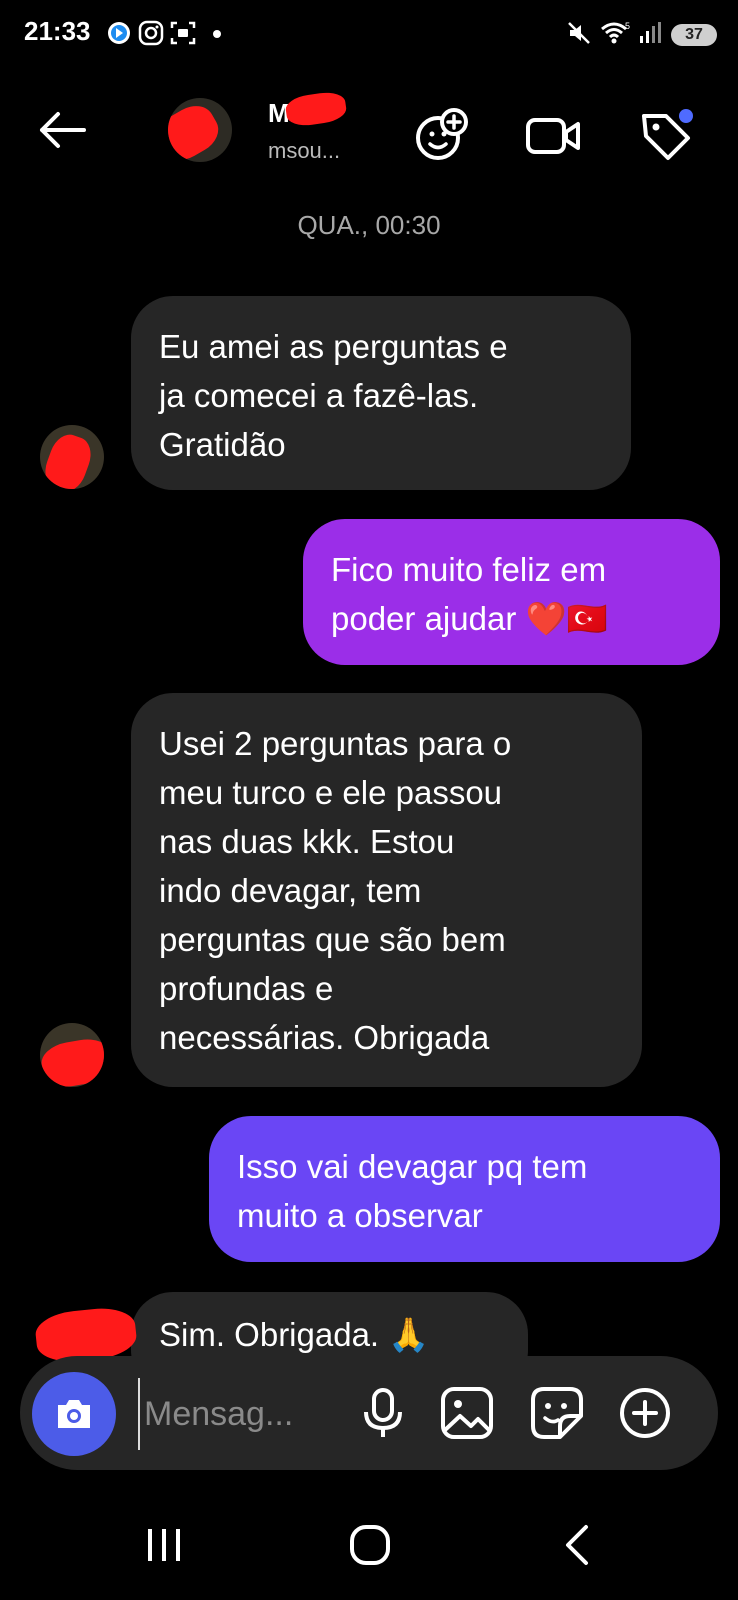  What do you see at coordinates (615, 32) in the screenshot?
I see `wifi-icon: 5` at bounding box center [615, 32].